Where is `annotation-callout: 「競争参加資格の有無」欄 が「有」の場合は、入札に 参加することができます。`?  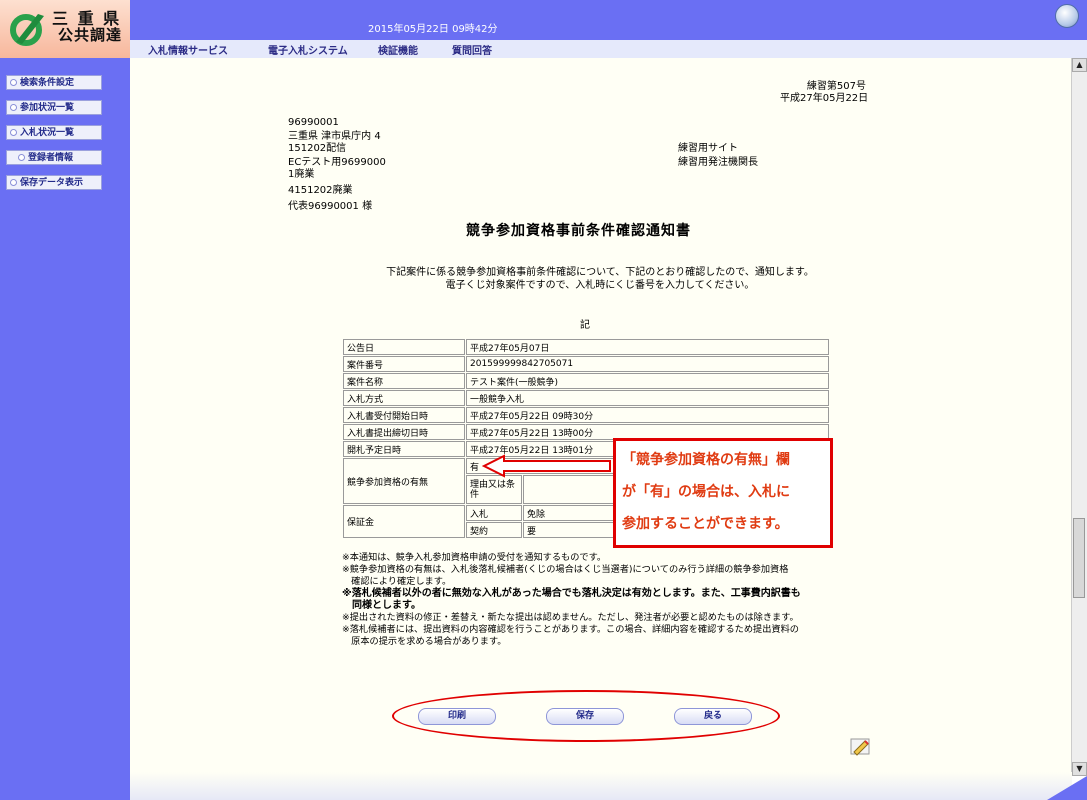 annotation-callout: 「競争参加資格の有無」欄 が「有」の場合は、入札に 参加することができます。 is located at coordinates (723, 493).